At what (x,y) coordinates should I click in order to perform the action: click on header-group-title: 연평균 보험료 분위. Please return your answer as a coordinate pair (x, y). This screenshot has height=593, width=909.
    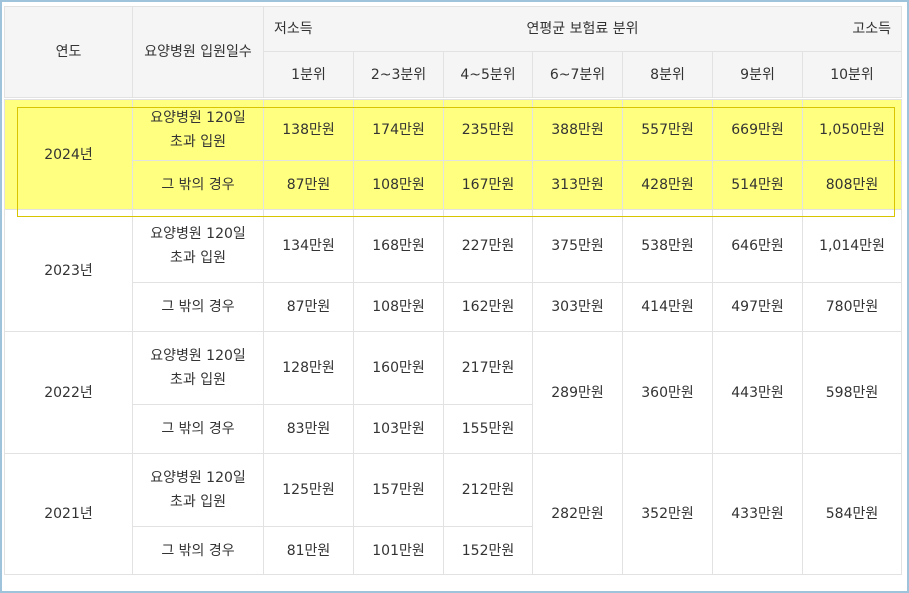
    Looking at the image, I should click on (582, 29).